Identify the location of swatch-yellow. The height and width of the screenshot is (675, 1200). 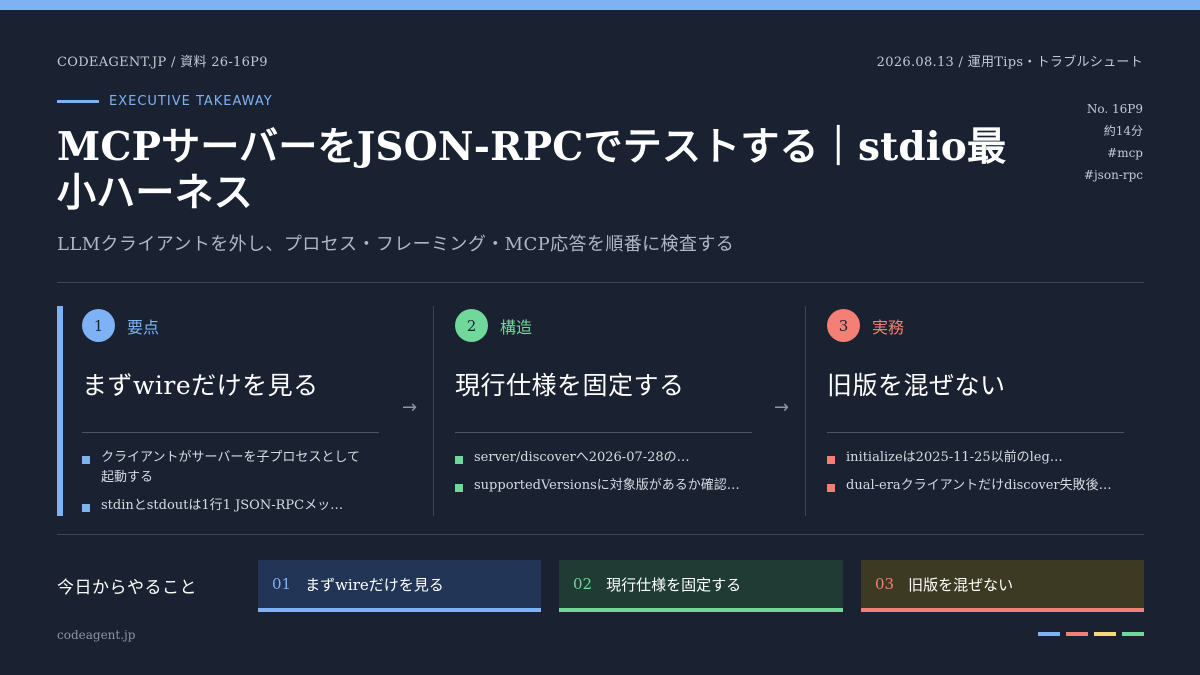
(1105, 634).